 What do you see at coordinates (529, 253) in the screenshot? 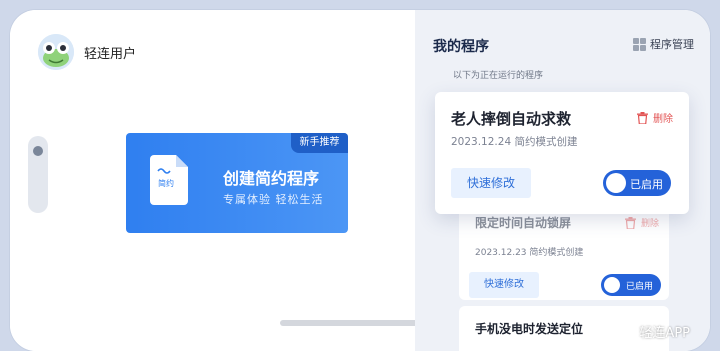
I see `program-date: 2023.12.23 简约模式创建` at bounding box center [529, 253].